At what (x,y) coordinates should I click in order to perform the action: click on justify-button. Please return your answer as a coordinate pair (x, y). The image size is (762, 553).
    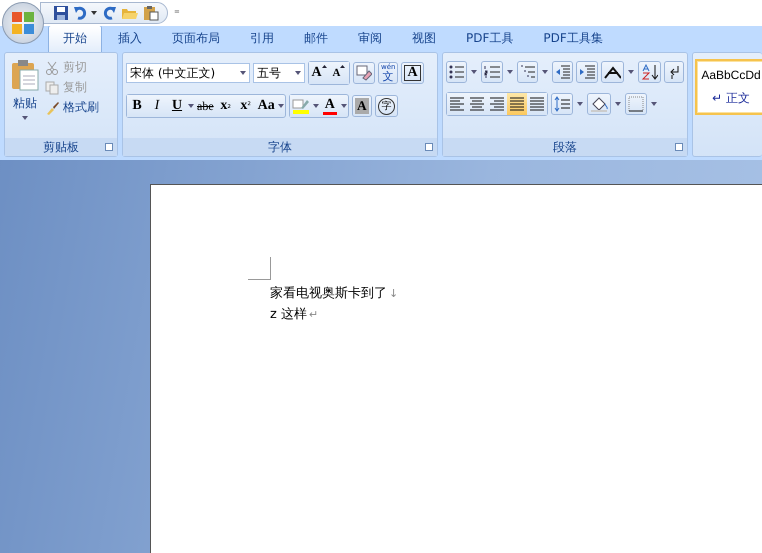
    Looking at the image, I should click on (517, 104).